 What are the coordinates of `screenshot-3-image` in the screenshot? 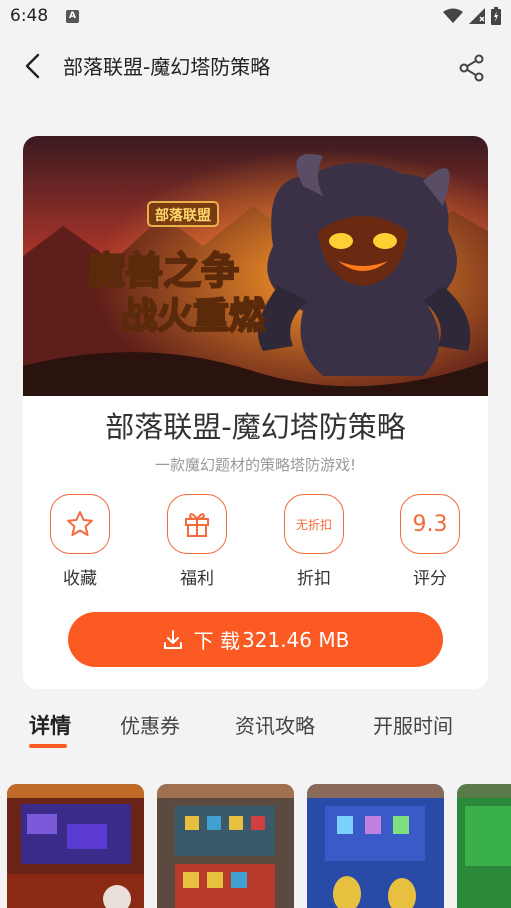 It's located at (375, 846).